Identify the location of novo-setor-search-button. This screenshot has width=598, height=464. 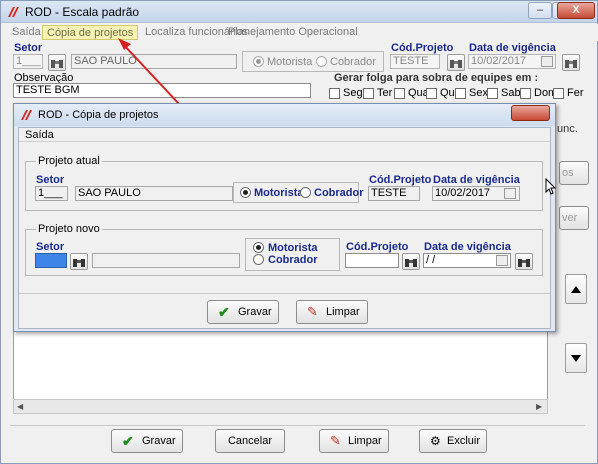
(79, 261).